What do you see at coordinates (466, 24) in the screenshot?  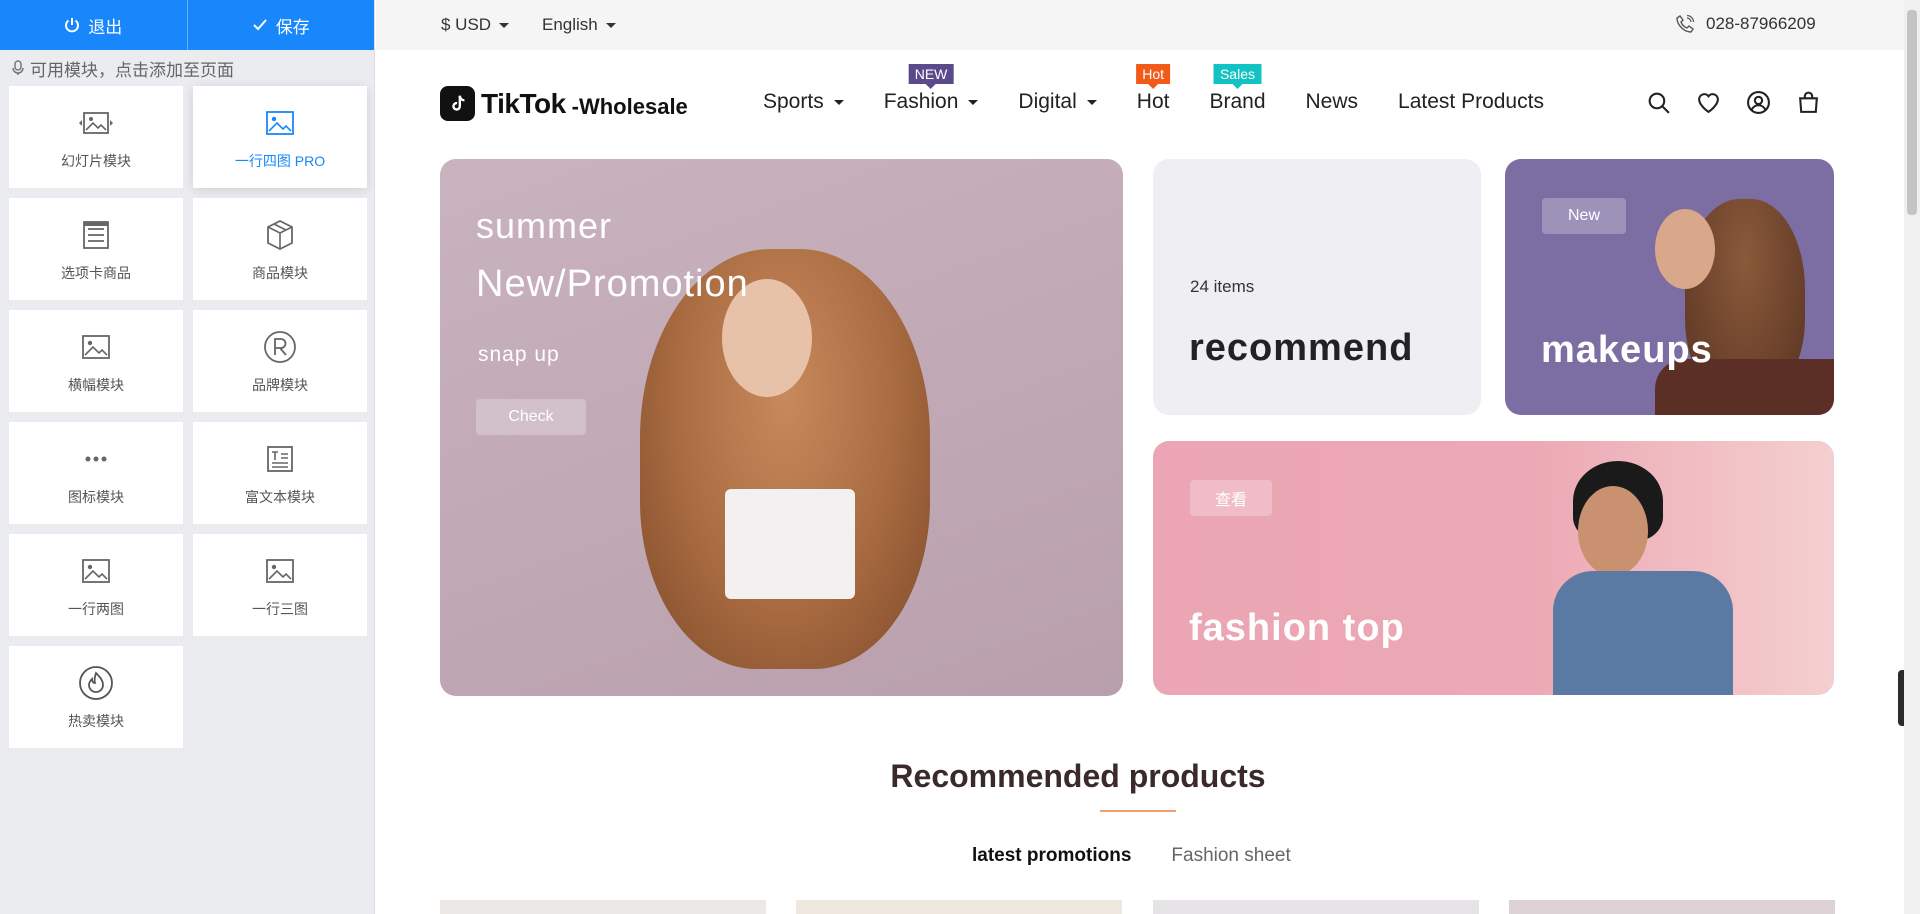 I see `currency-value: $ USD` at bounding box center [466, 24].